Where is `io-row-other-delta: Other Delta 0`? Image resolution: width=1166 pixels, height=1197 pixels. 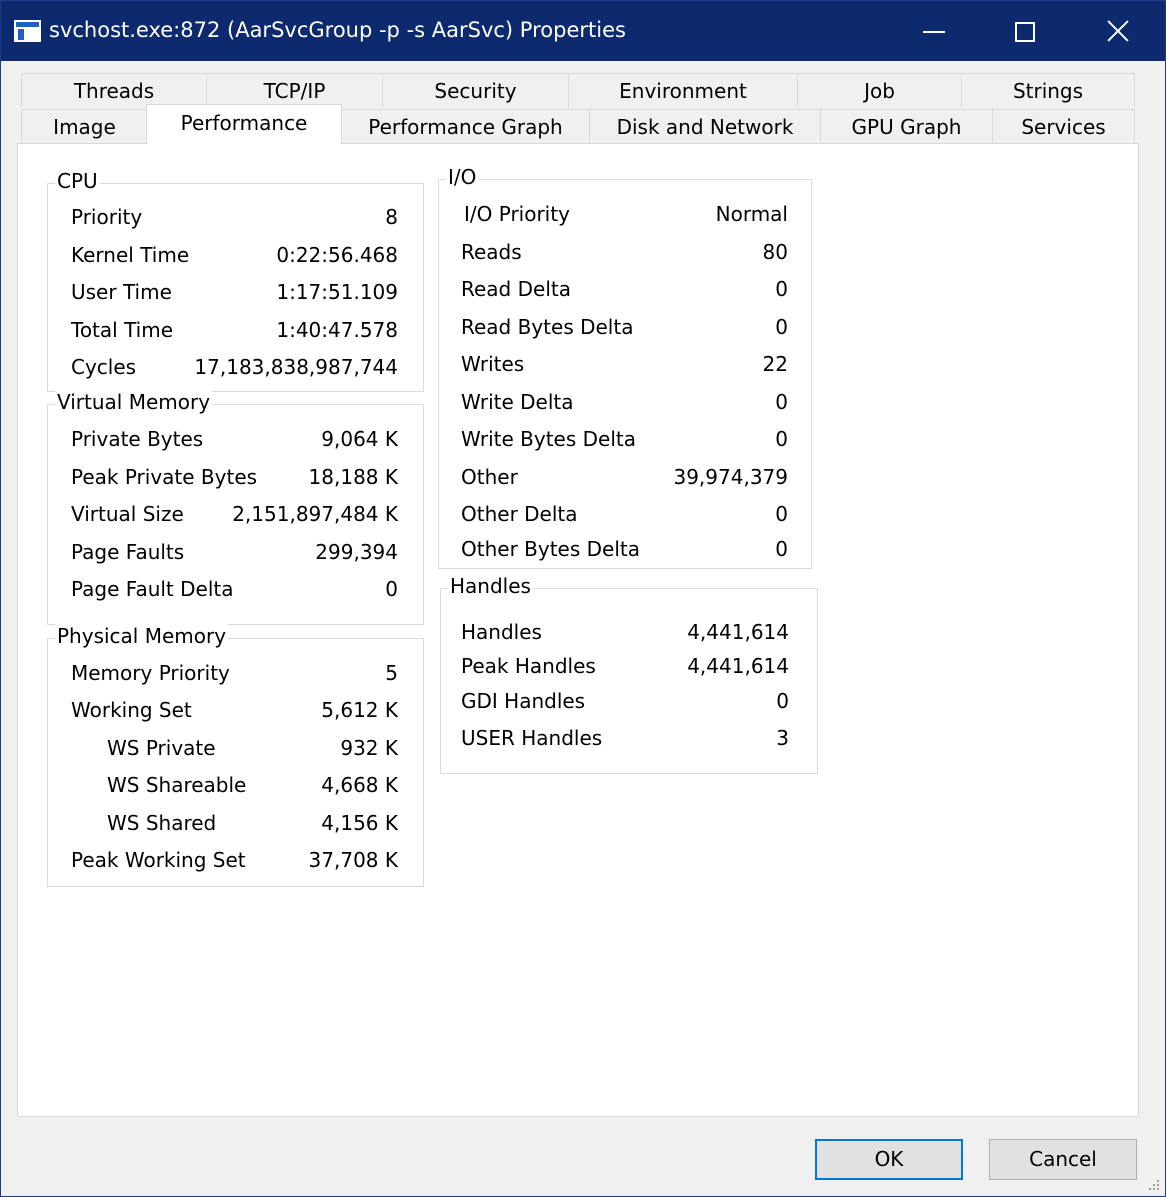 io-row-other-delta: Other Delta 0 is located at coordinates (625, 516).